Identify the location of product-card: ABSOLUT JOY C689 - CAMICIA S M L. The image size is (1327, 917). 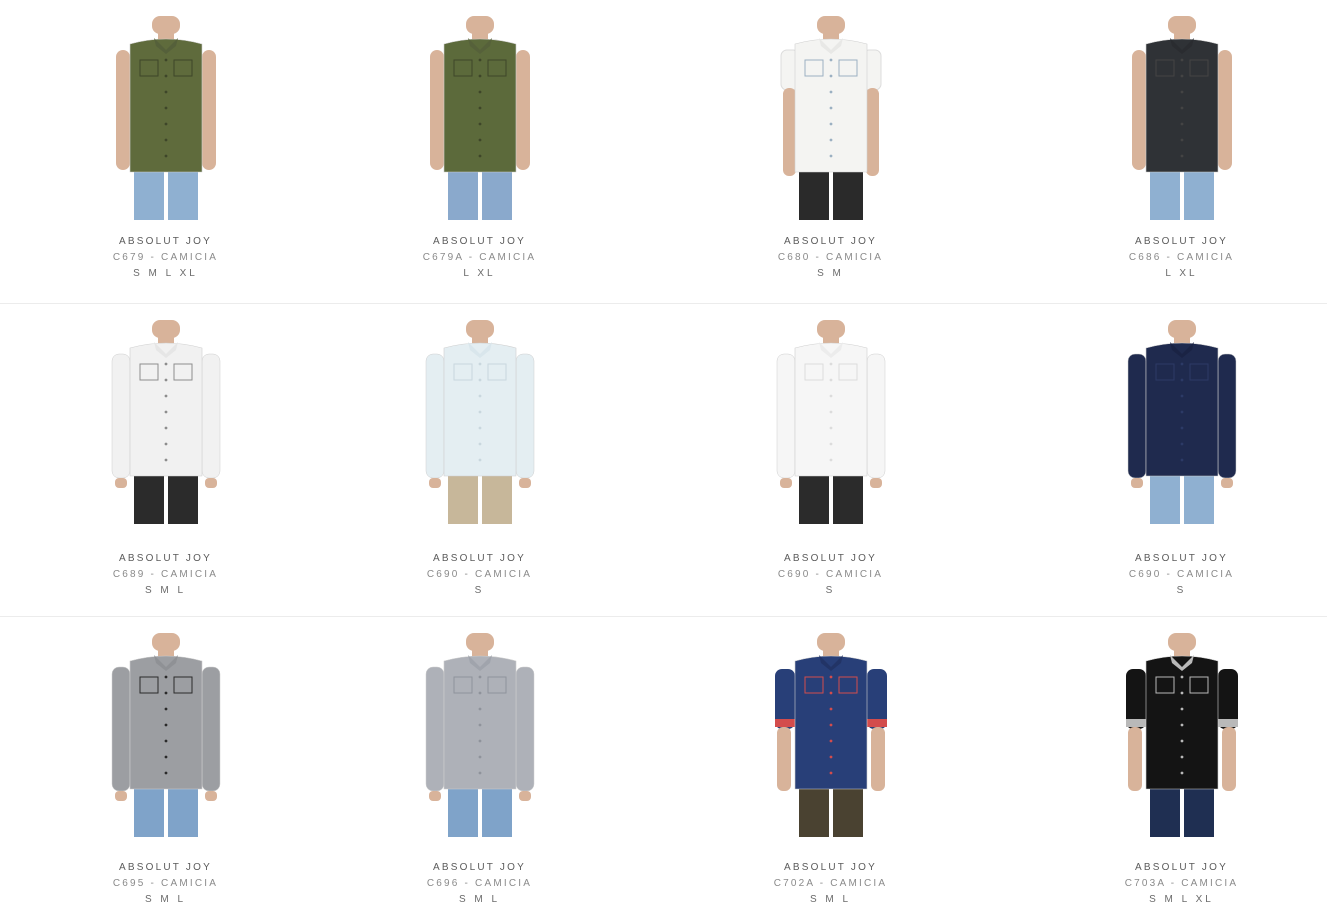
(165, 460).